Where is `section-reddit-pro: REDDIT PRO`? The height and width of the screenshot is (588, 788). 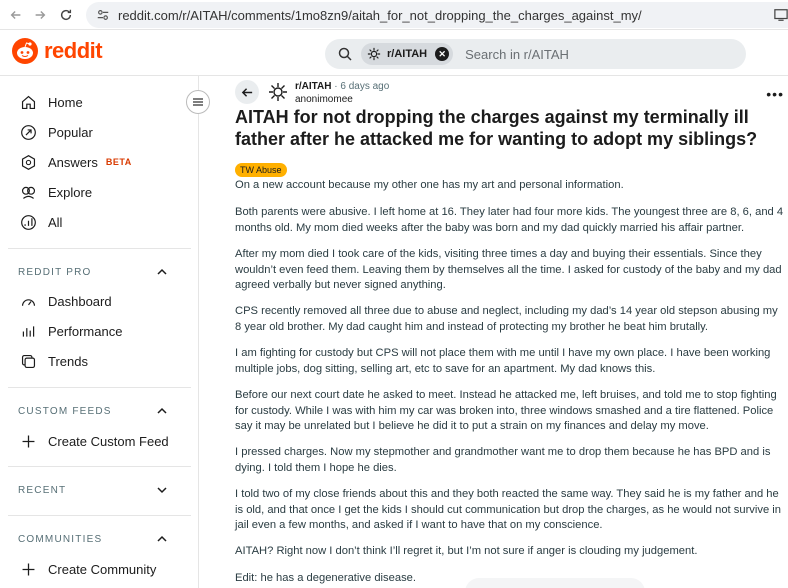 section-reddit-pro: REDDIT PRO is located at coordinates (93, 272).